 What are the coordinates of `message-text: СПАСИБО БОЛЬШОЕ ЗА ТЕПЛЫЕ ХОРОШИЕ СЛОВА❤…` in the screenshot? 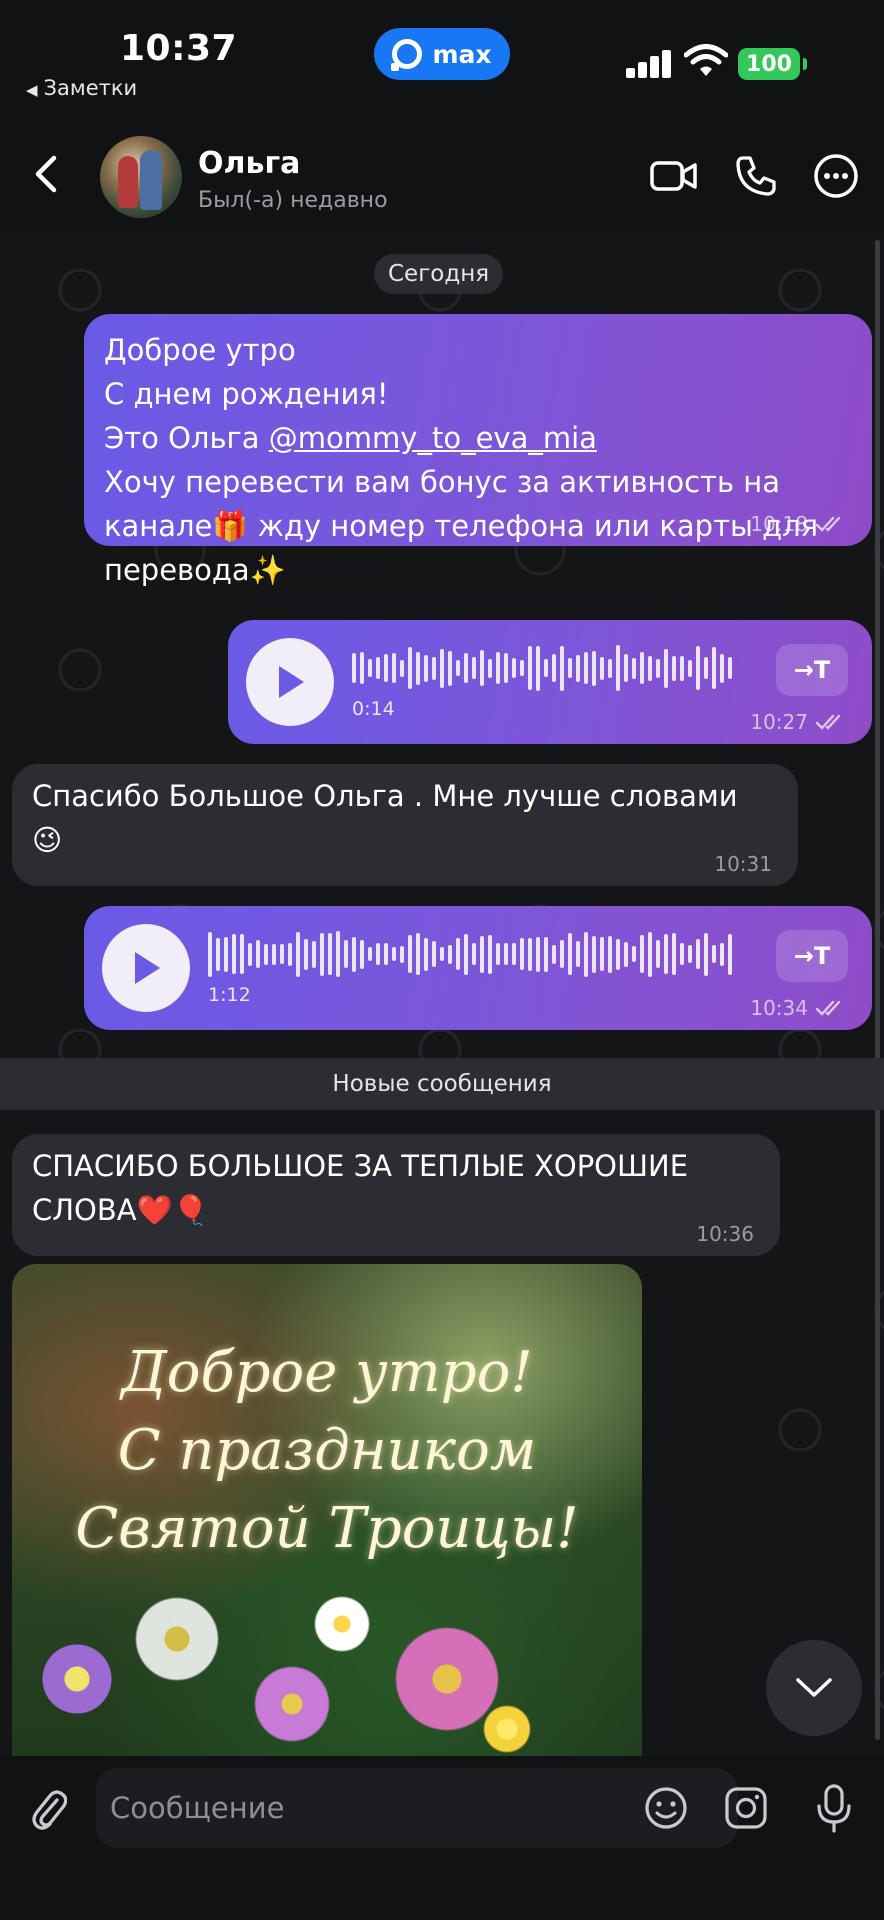 It's located at (402, 1188).